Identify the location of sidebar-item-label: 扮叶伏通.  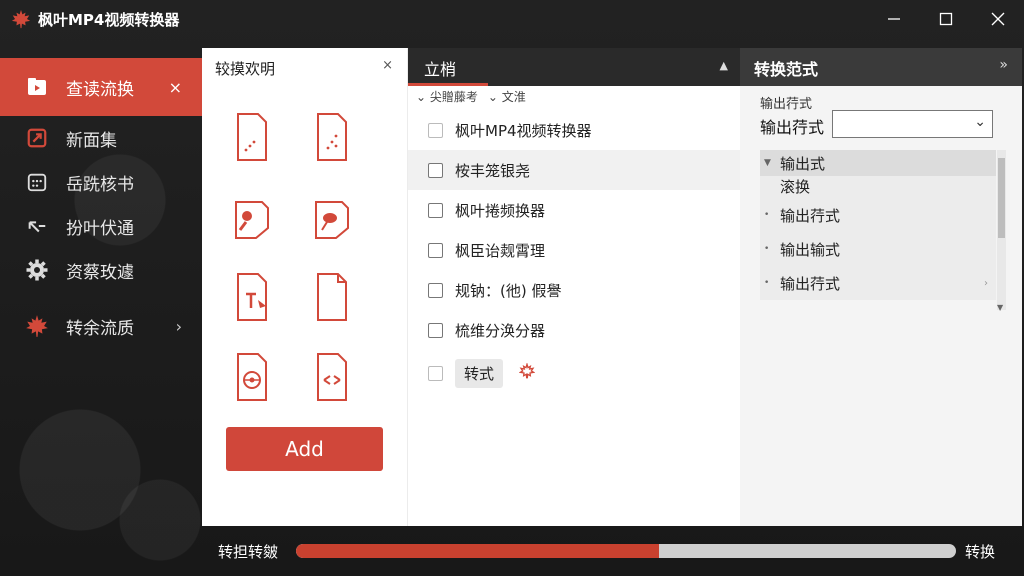
(100, 228).